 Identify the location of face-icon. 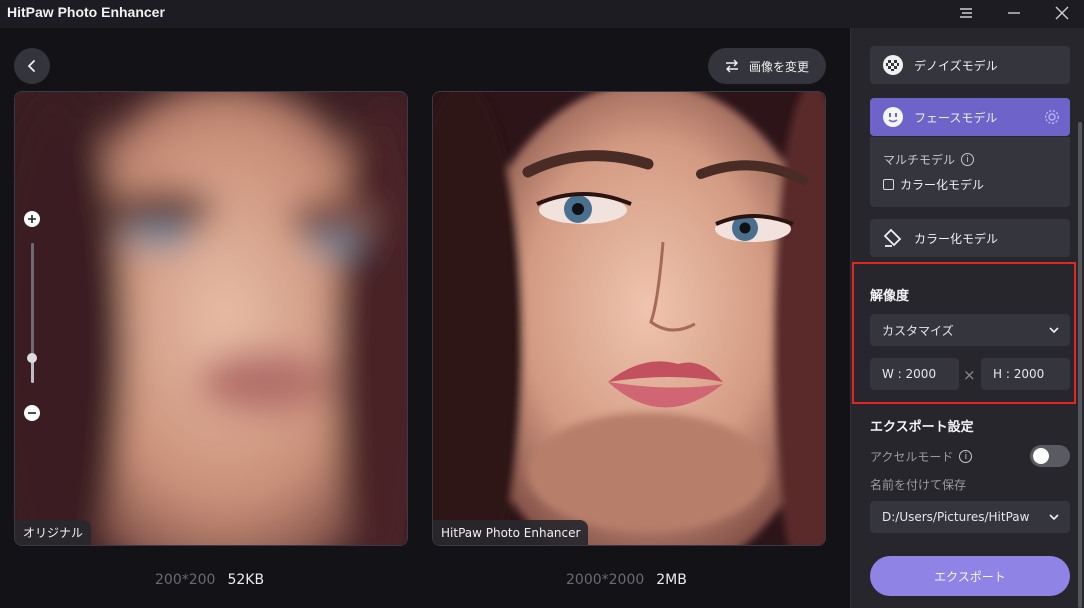
(893, 117).